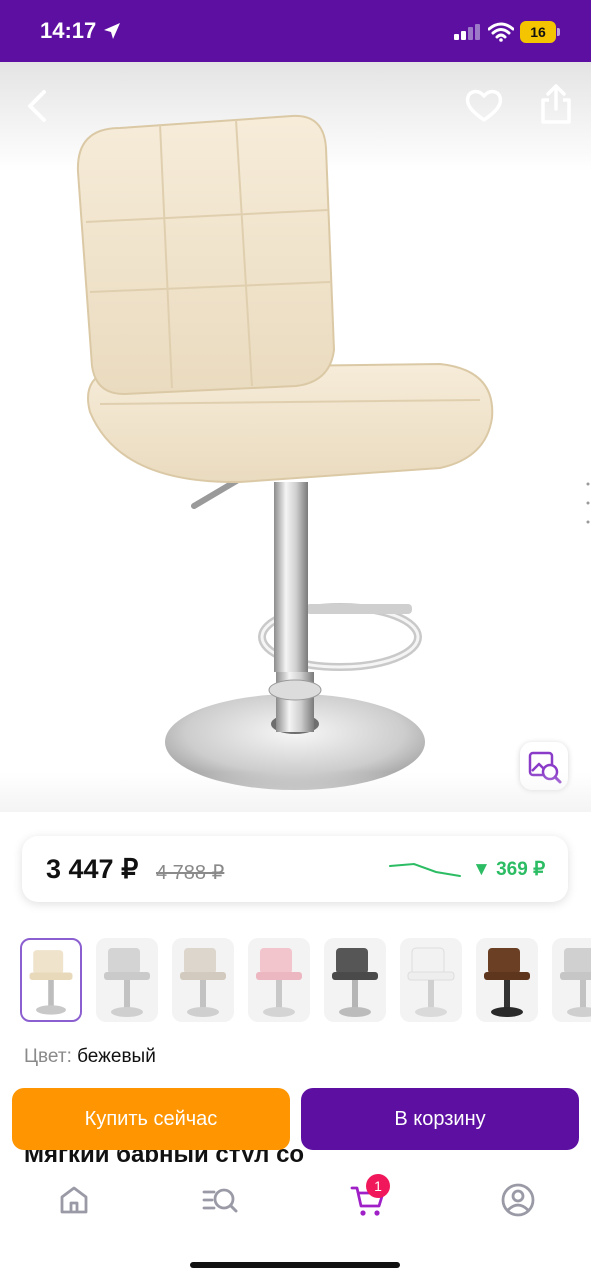  I want to click on wifi-icon, so click(501, 32).